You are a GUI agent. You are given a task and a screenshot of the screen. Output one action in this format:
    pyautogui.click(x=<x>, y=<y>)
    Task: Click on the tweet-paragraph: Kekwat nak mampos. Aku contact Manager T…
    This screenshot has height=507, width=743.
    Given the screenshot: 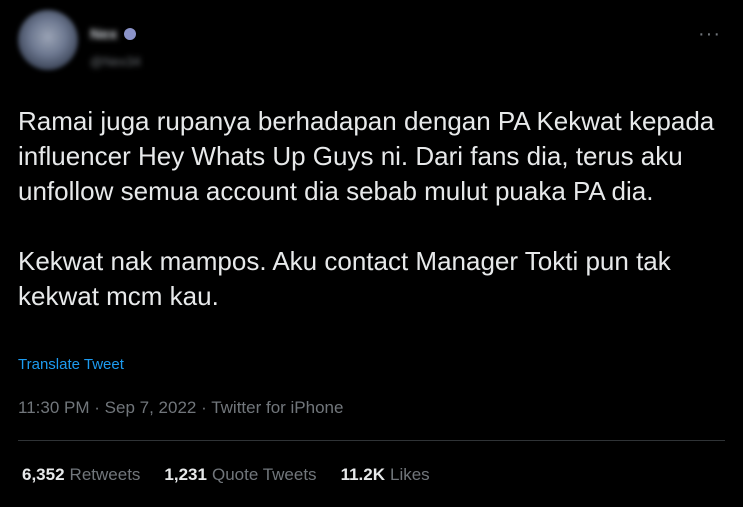 What is the action you would take?
    pyautogui.click(x=344, y=278)
    